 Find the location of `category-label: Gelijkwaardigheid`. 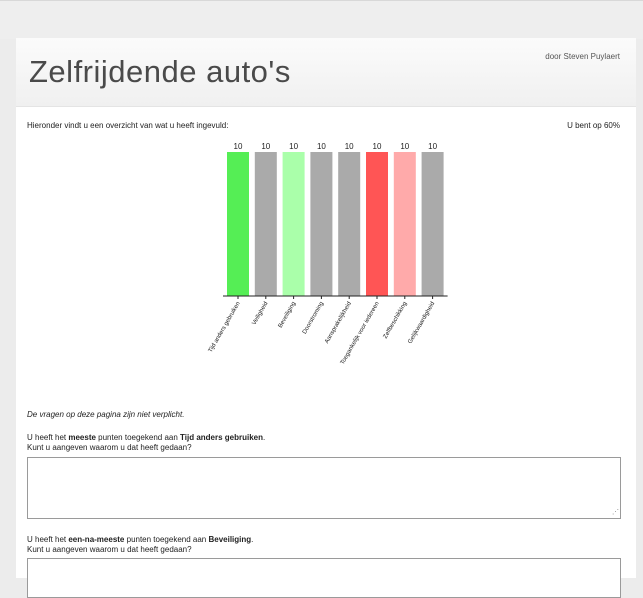

category-label: Gelijkwaardigheid is located at coordinates (421, 323).